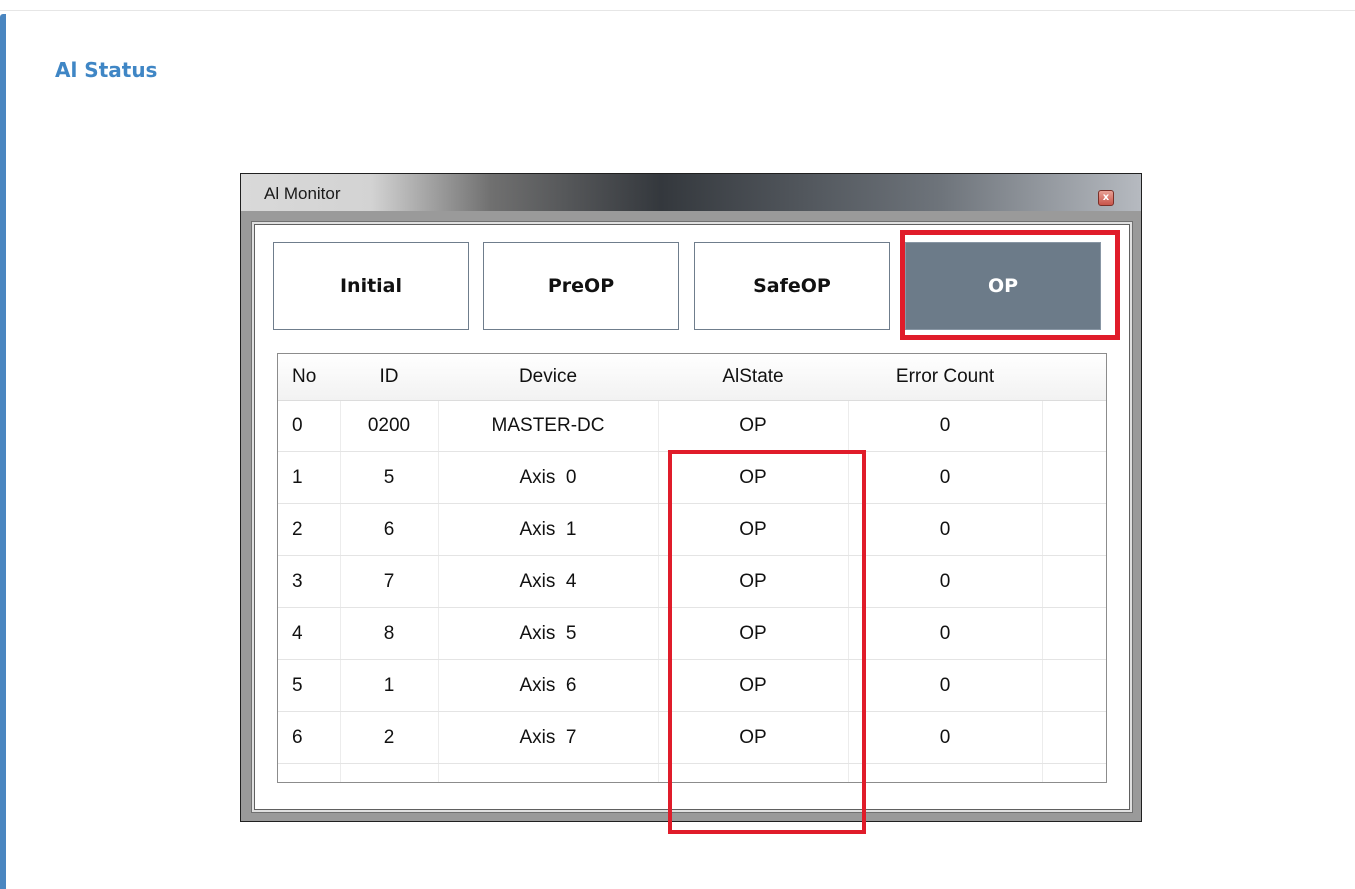 This screenshot has height=889, width=1355. I want to click on cell-id: 7, so click(389, 581).